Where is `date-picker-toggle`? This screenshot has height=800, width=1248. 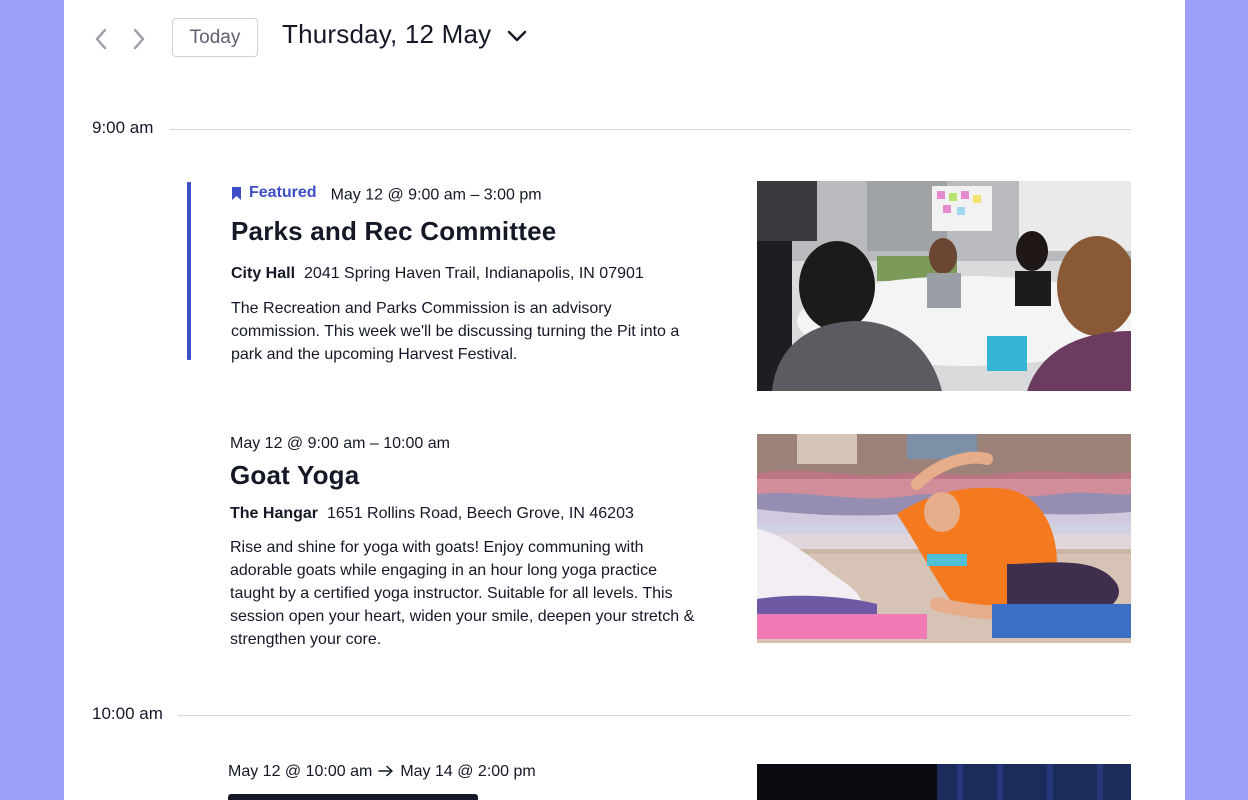
date-picker-toggle is located at coordinates (517, 38).